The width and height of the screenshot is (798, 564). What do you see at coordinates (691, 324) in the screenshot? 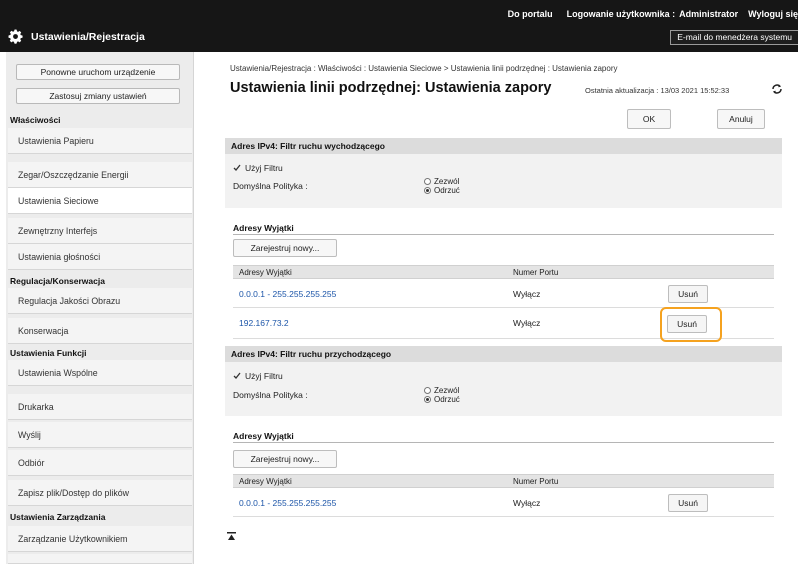
I see `highlight-marker` at bounding box center [691, 324].